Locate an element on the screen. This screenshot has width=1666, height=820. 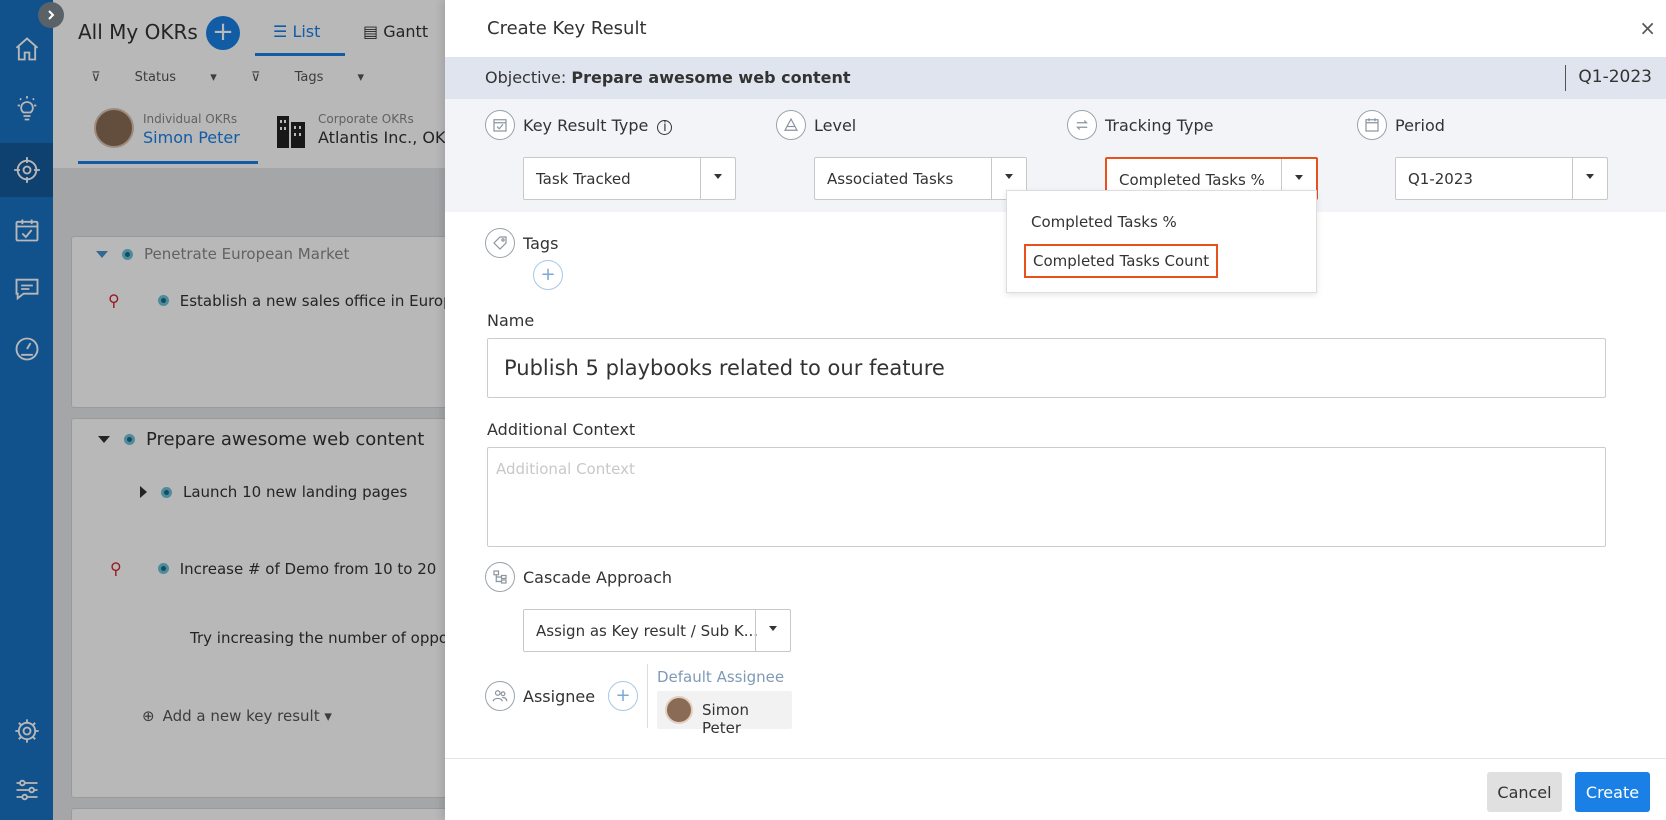
add-tag-button: + is located at coordinates (548, 275).